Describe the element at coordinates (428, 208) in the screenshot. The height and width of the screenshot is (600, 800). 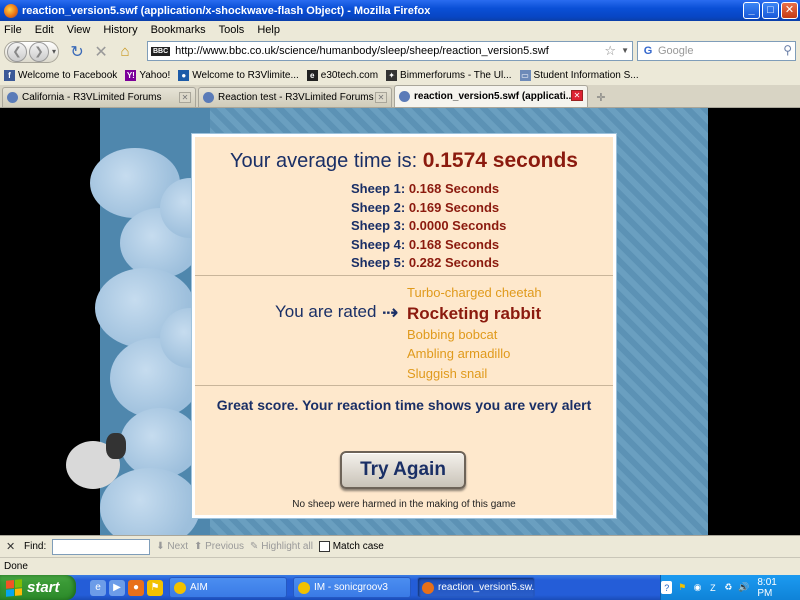
I see `sheep-time-row: Sheep 2: 0.169 Seconds` at that location.